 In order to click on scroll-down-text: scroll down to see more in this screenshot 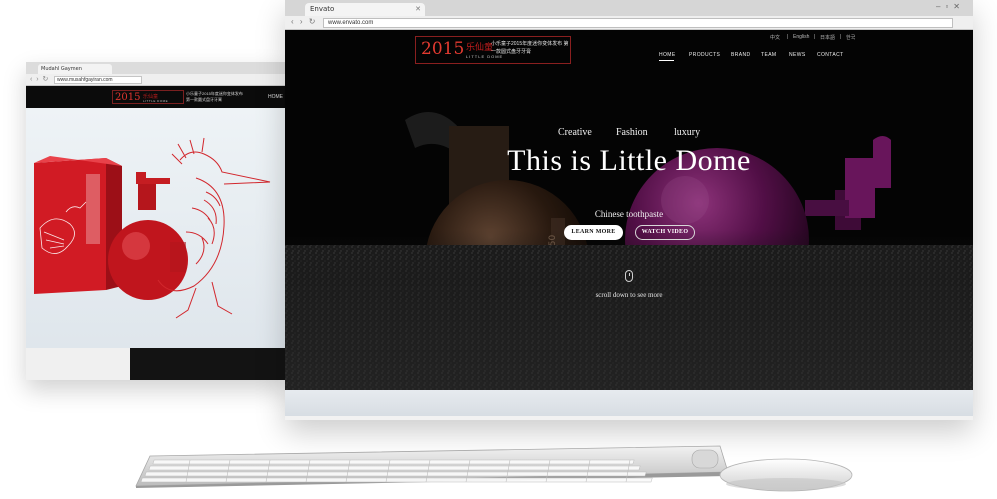, I will do `click(629, 295)`.